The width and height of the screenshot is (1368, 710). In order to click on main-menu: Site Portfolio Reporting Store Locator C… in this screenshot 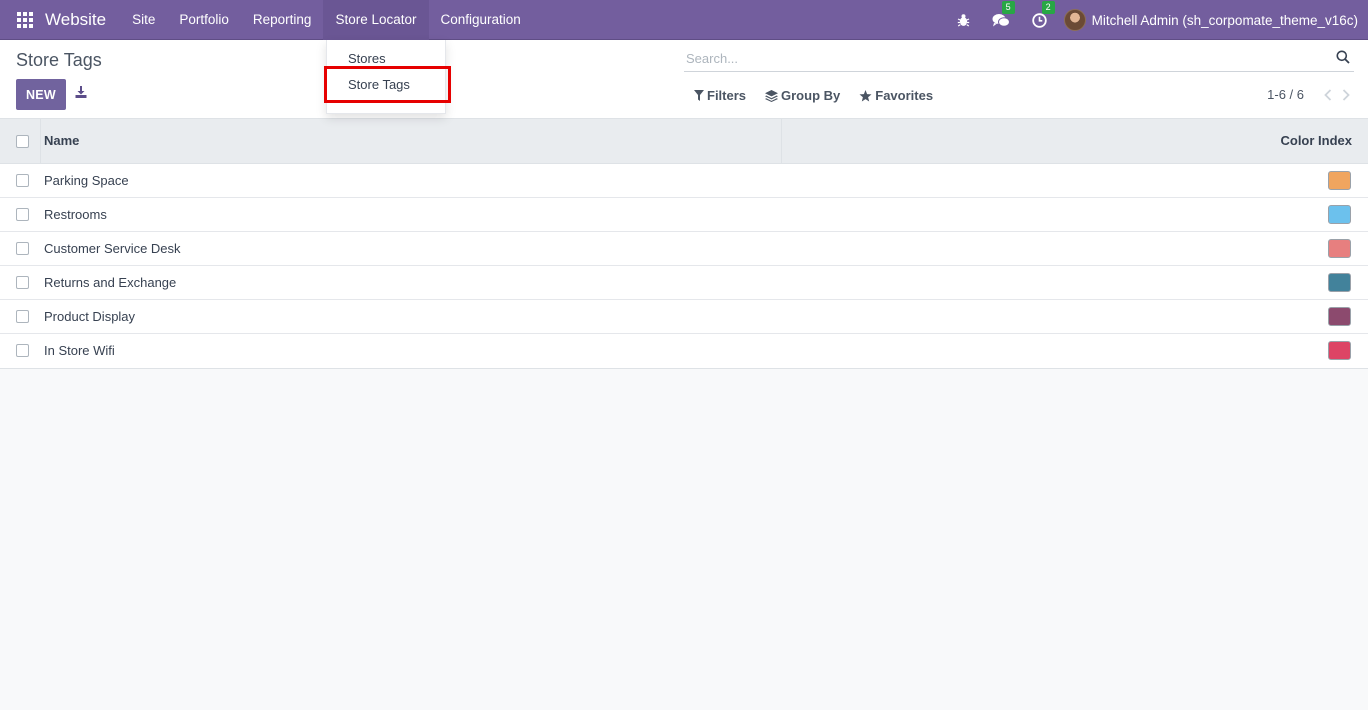, I will do `click(326, 20)`.